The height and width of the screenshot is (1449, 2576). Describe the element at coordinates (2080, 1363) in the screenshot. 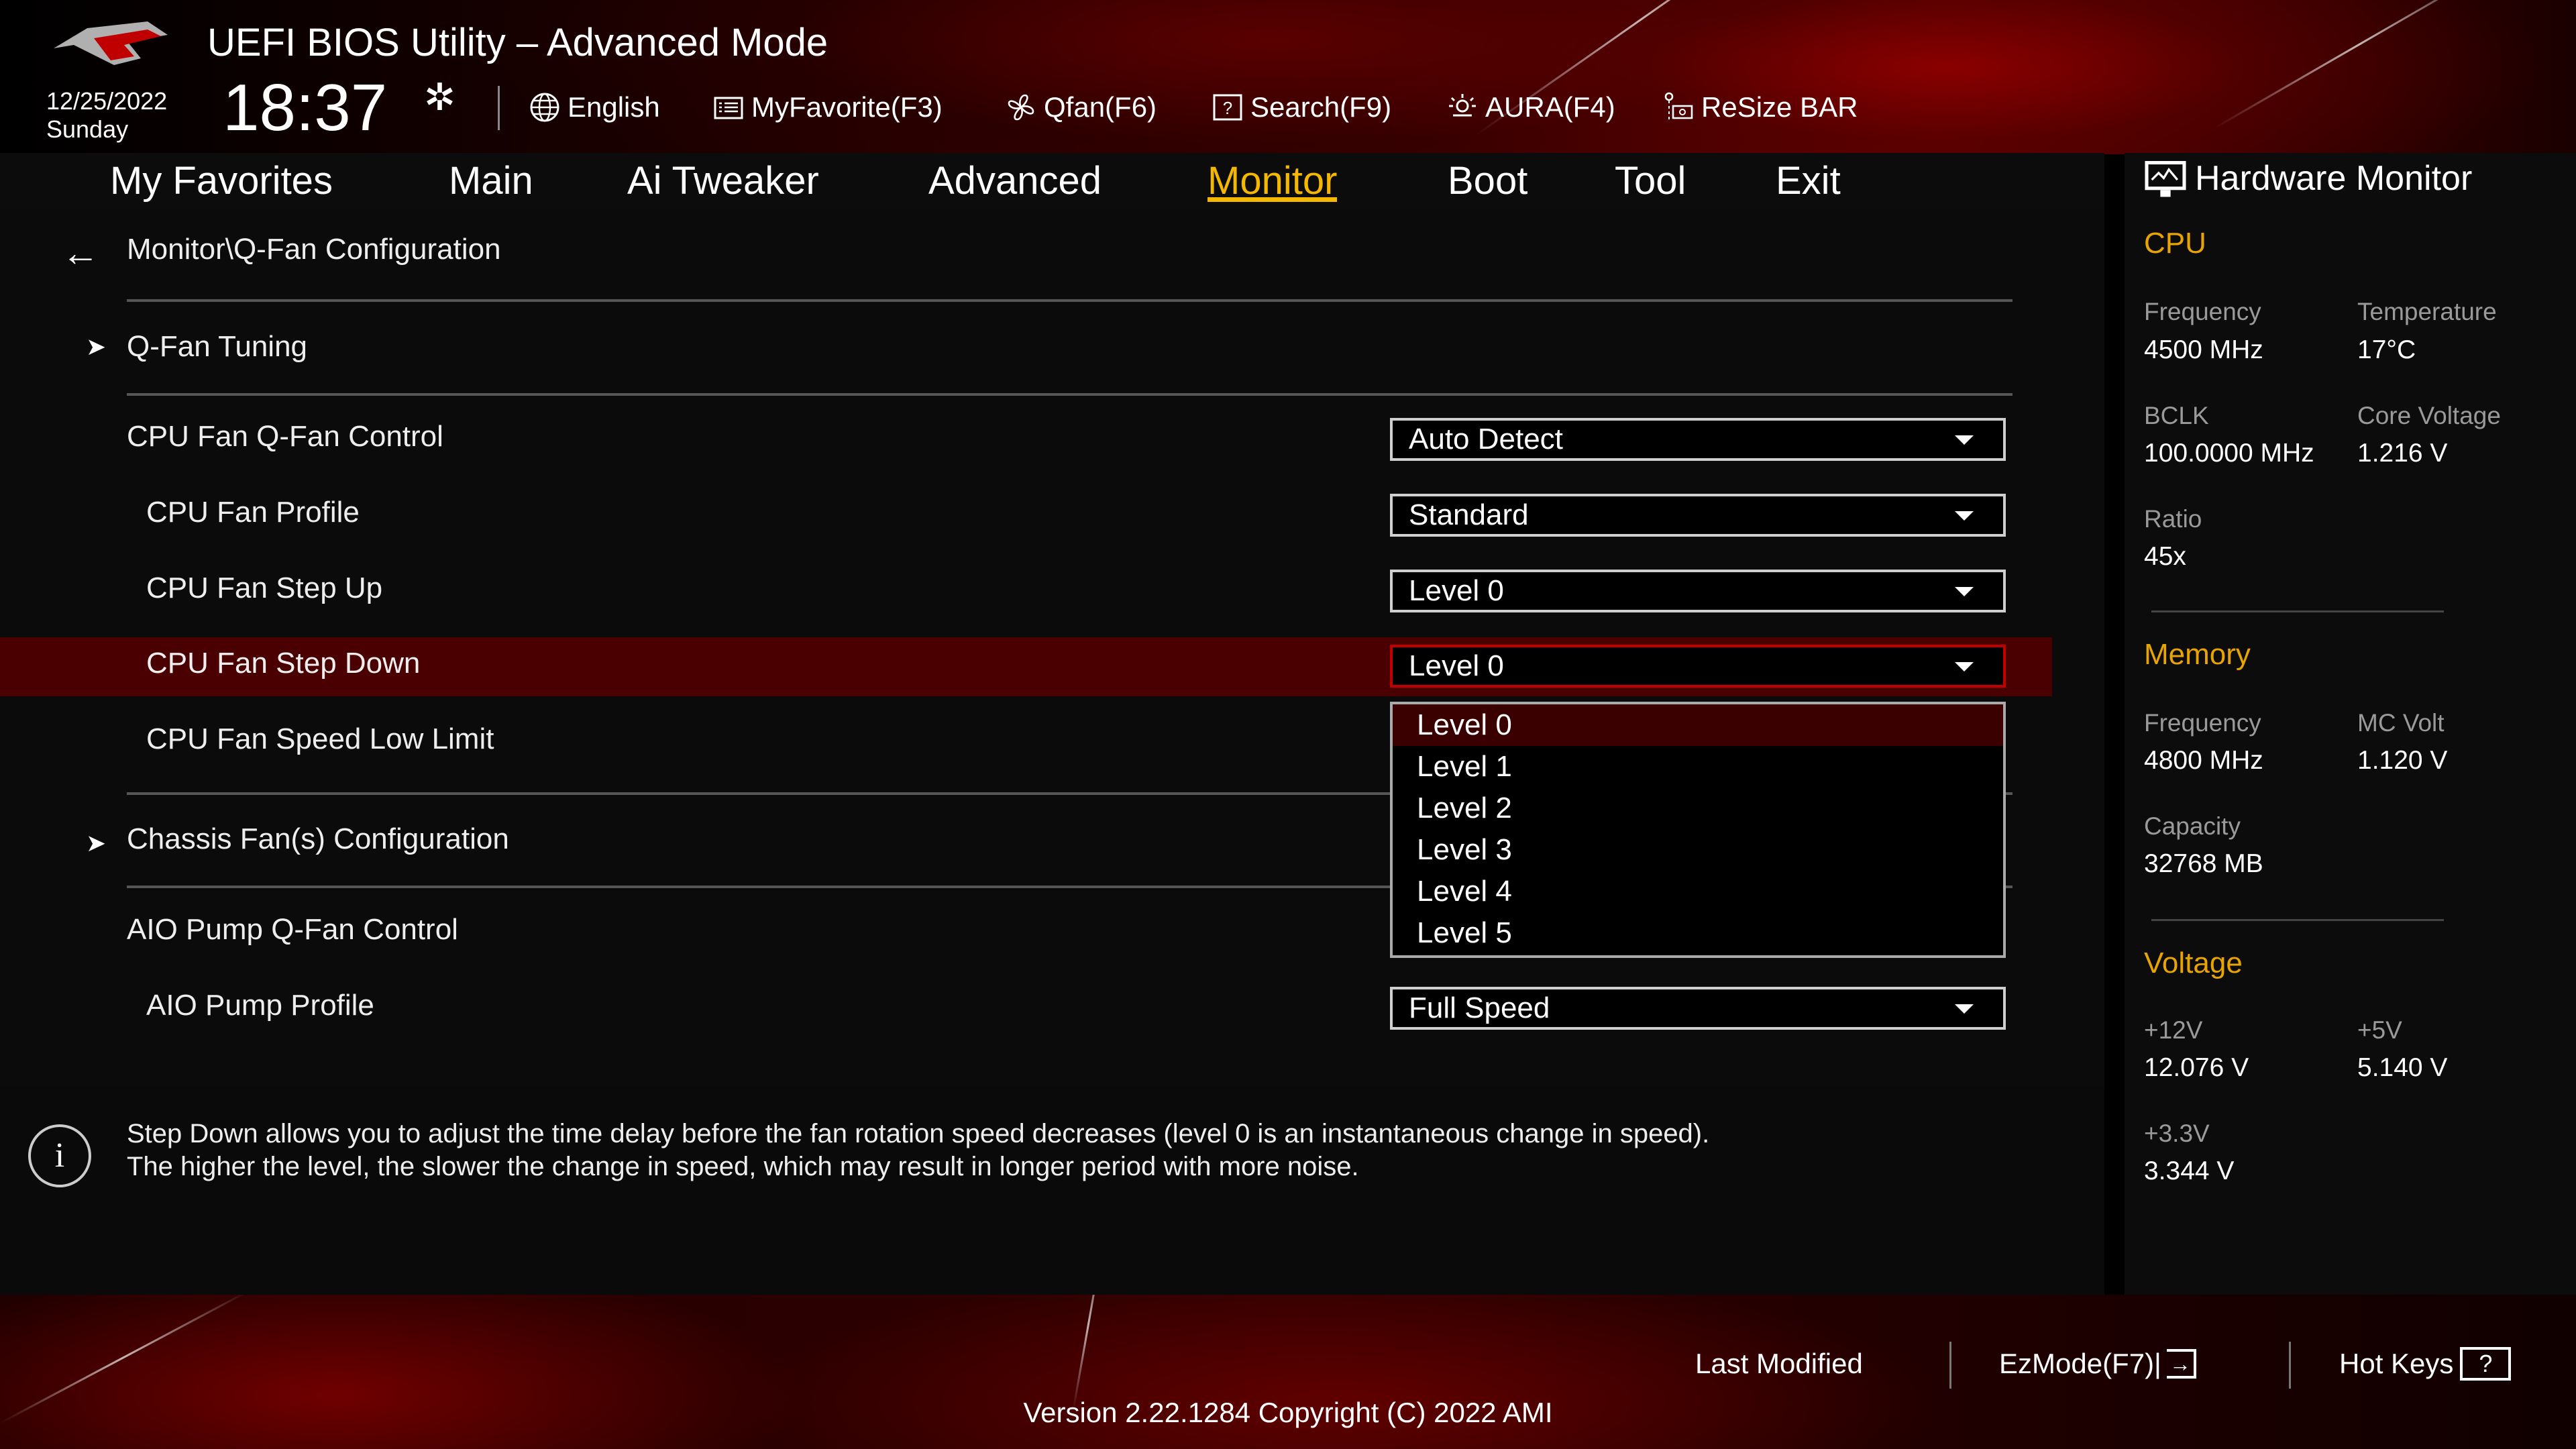

I see `ezmode-label: EzMode(F7)|` at that location.